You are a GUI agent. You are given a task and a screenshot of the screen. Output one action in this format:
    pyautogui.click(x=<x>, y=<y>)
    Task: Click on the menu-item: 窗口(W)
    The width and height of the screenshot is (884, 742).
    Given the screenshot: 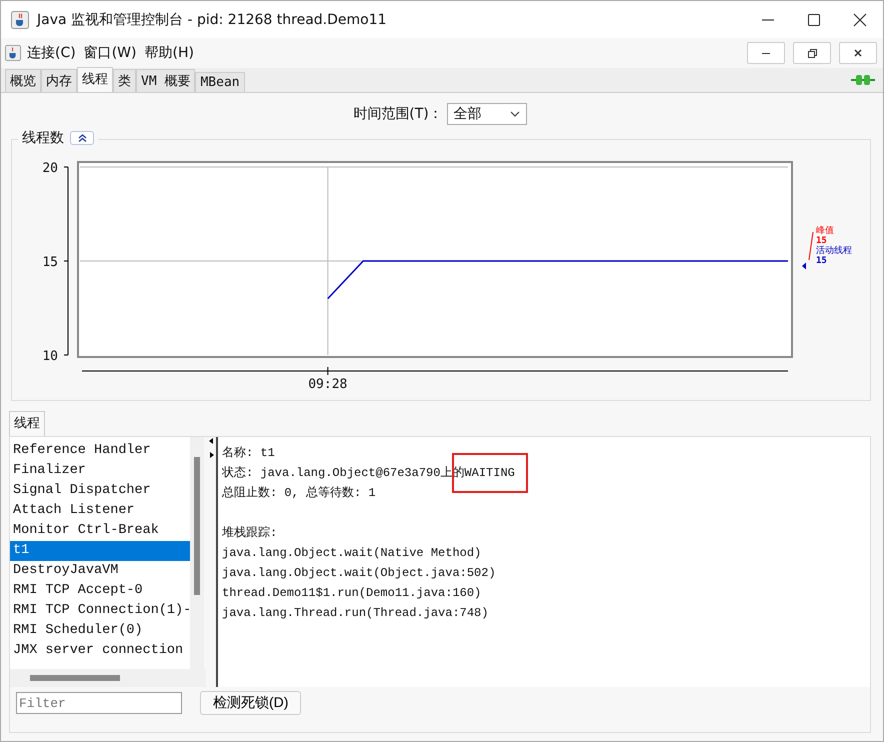 What is the action you would take?
    pyautogui.click(x=110, y=53)
    